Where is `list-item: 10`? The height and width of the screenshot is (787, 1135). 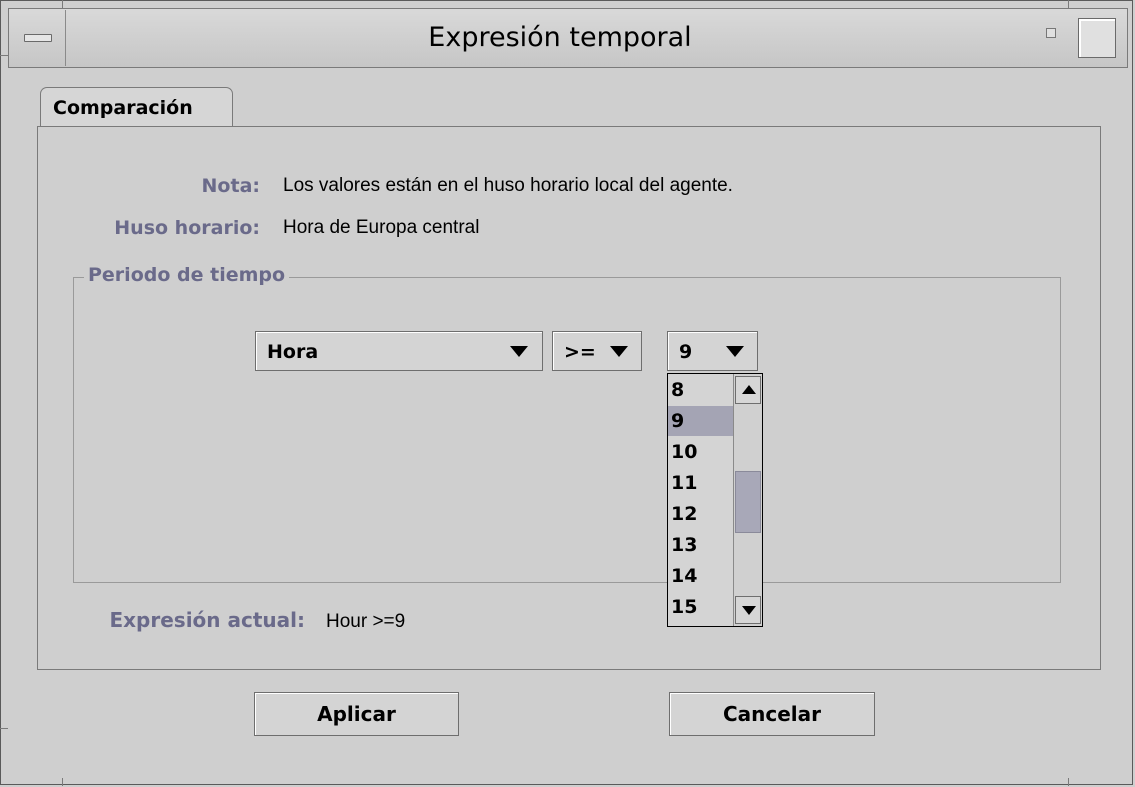 list-item: 10 is located at coordinates (700, 452).